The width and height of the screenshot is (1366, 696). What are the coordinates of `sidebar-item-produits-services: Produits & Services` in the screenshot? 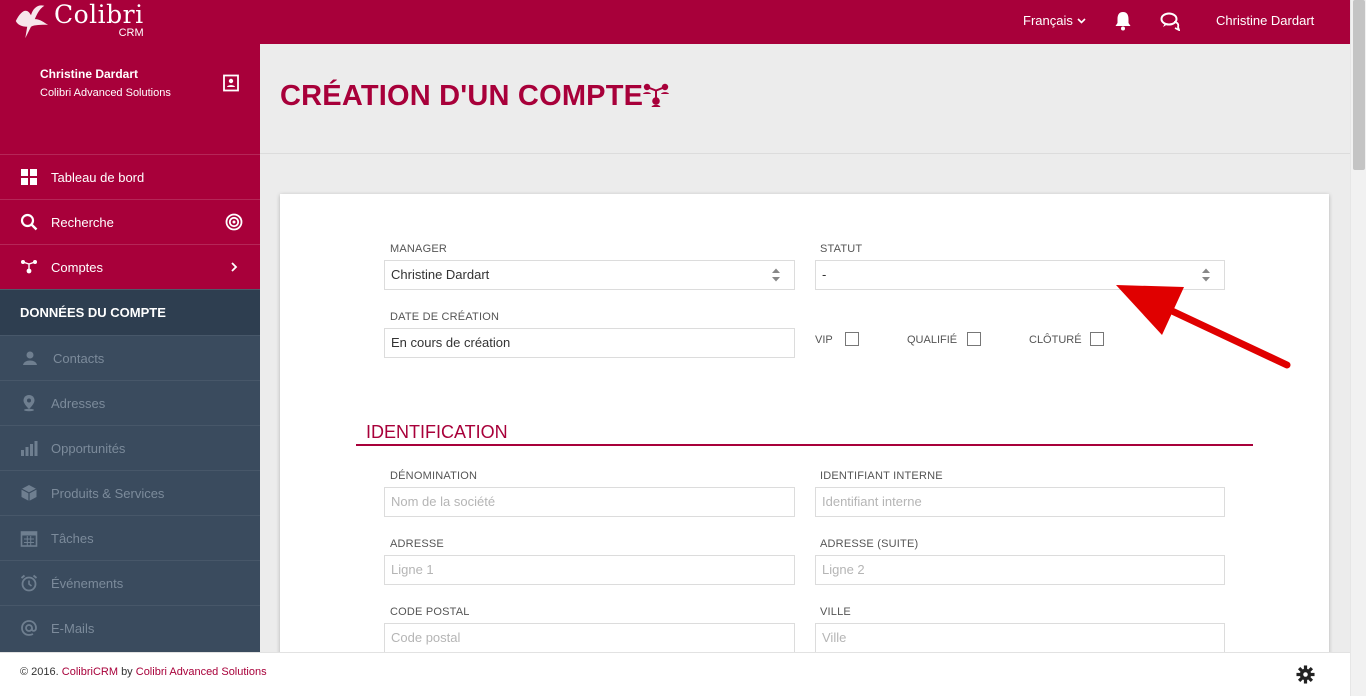 It's located at (130, 492).